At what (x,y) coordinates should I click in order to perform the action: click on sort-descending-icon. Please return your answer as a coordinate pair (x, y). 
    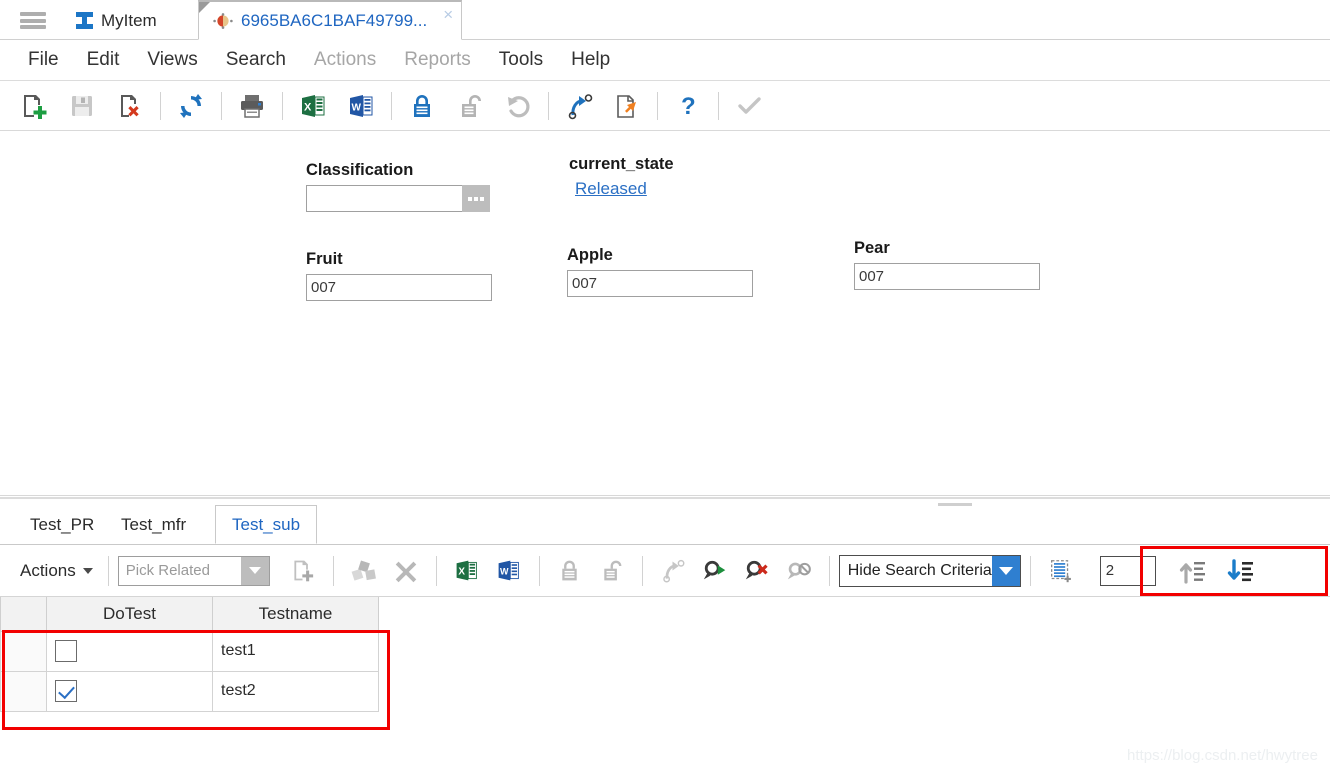
    Looking at the image, I should click on (1241, 571).